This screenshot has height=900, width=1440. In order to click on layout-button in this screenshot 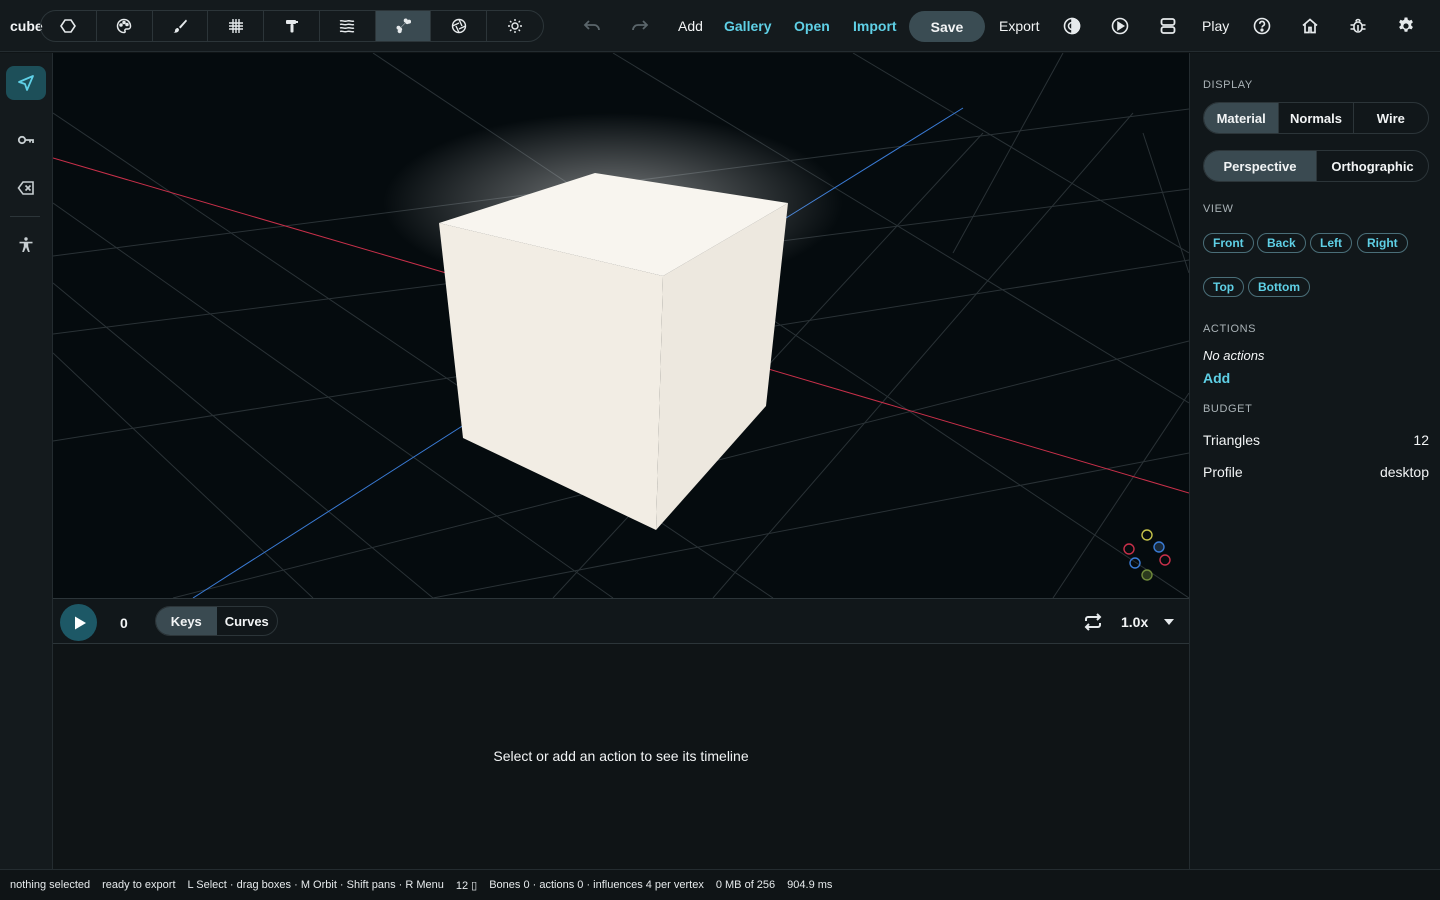, I will do `click(1168, 26)`.